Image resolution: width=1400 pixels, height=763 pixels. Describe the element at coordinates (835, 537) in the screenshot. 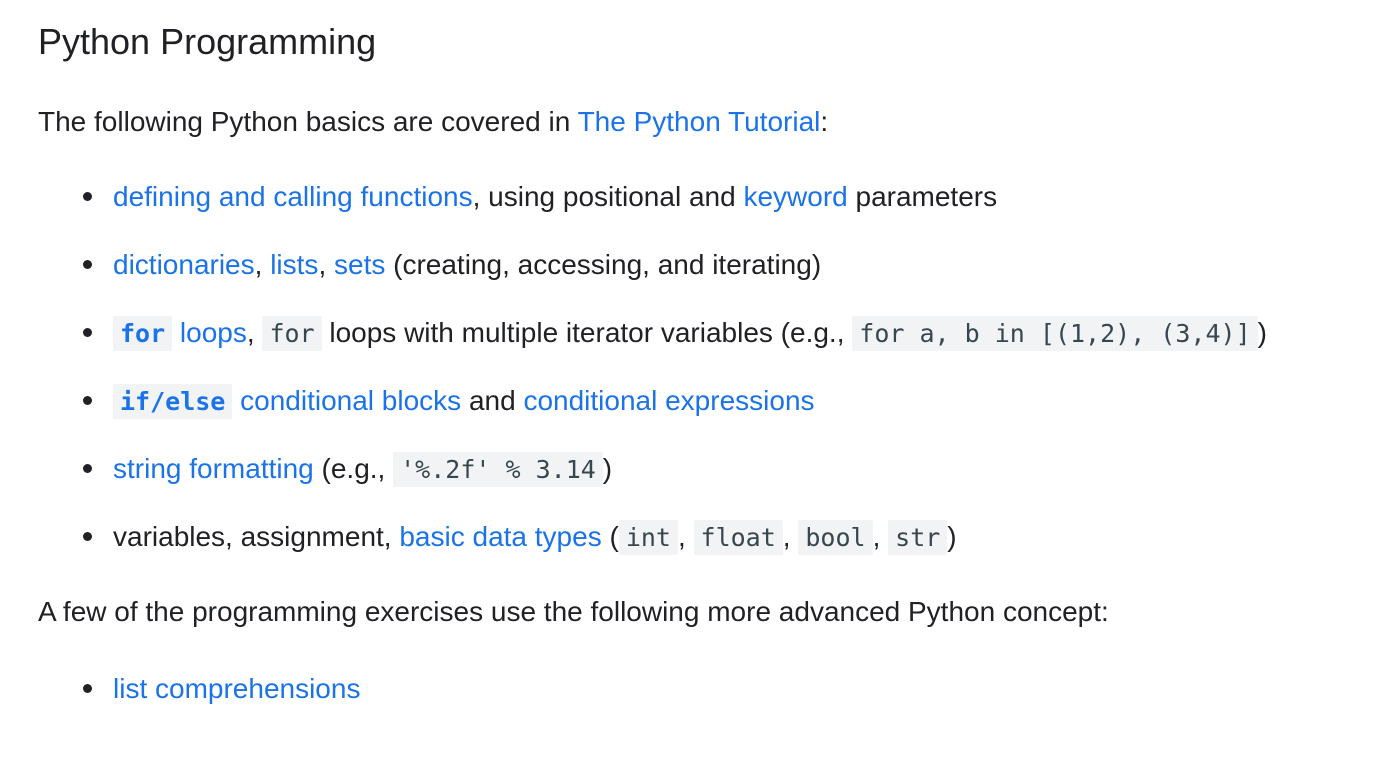

I see `bool-code: bool` at that location.